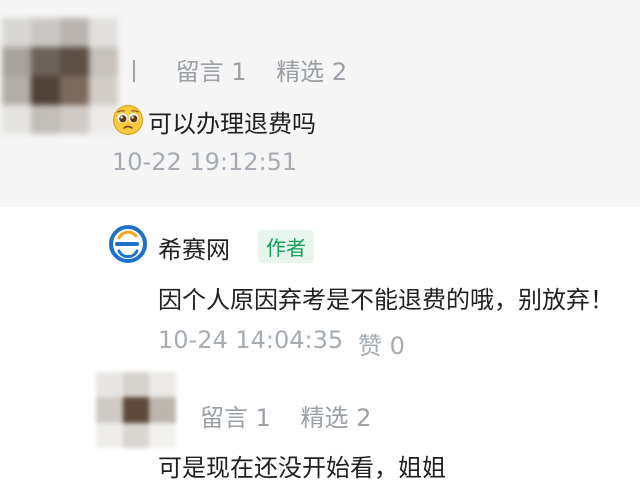 The image size is (640, 488). What do you see at coordinates (194, 247) in the screenshot?
I see `author-name: 希赛网` at bounding box center [194, 247].